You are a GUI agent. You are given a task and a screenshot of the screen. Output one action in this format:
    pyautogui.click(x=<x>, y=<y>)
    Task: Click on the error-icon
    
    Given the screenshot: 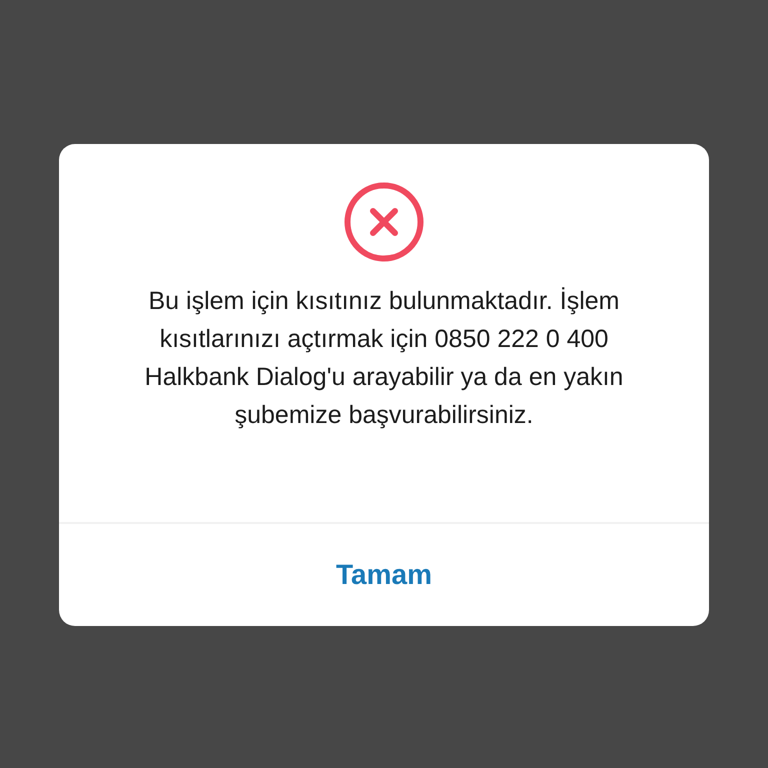 What is the action you would take?
    pyautogui.click(x=384, y=222)
    